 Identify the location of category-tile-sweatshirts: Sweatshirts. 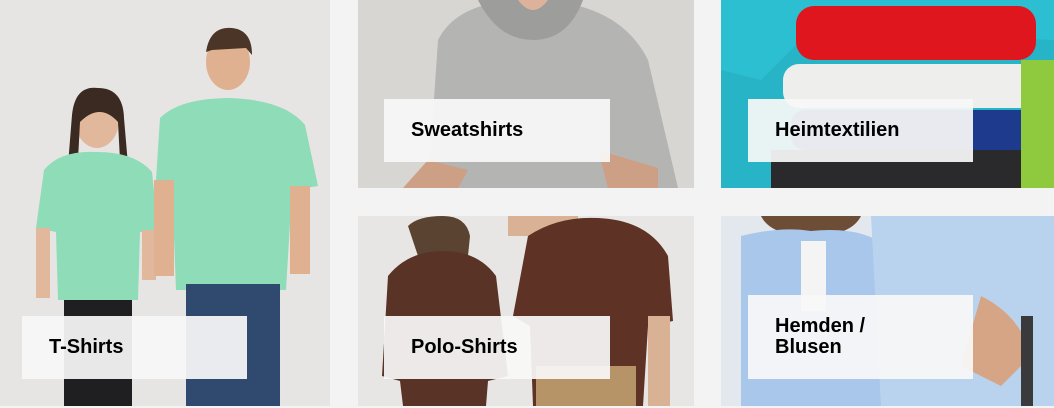
(526, 94).